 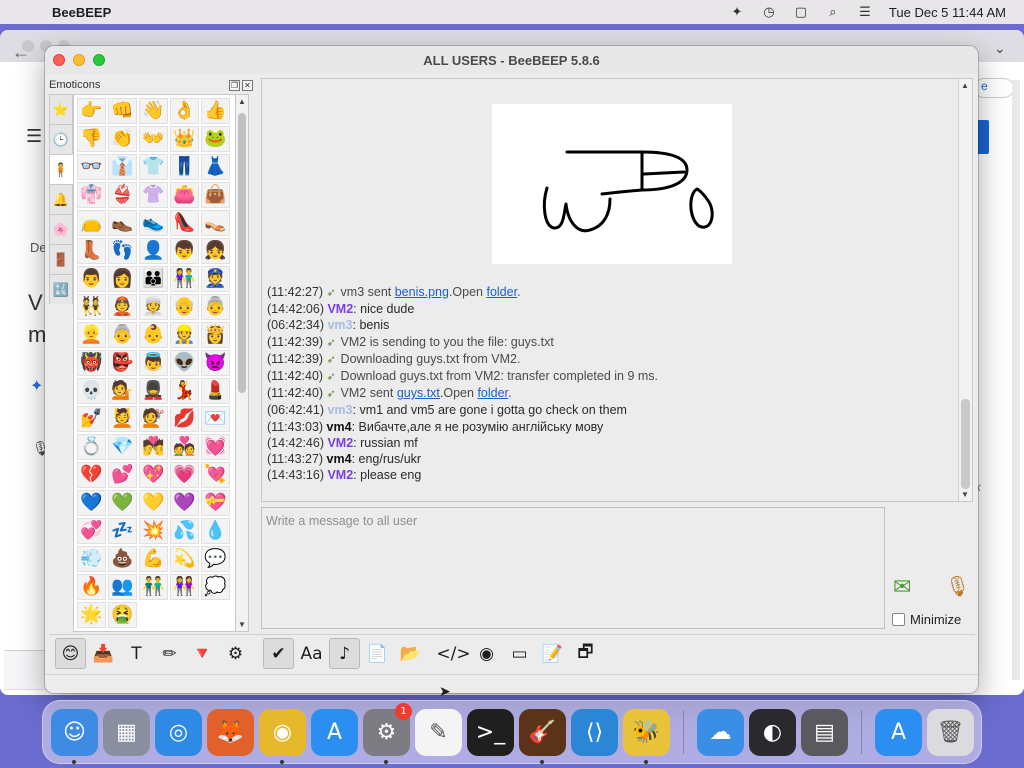 What do you see at coordinates (215, 195) in the screenshot?
I see `emoticon-cell: 👜` at bounding box center [215, 195].